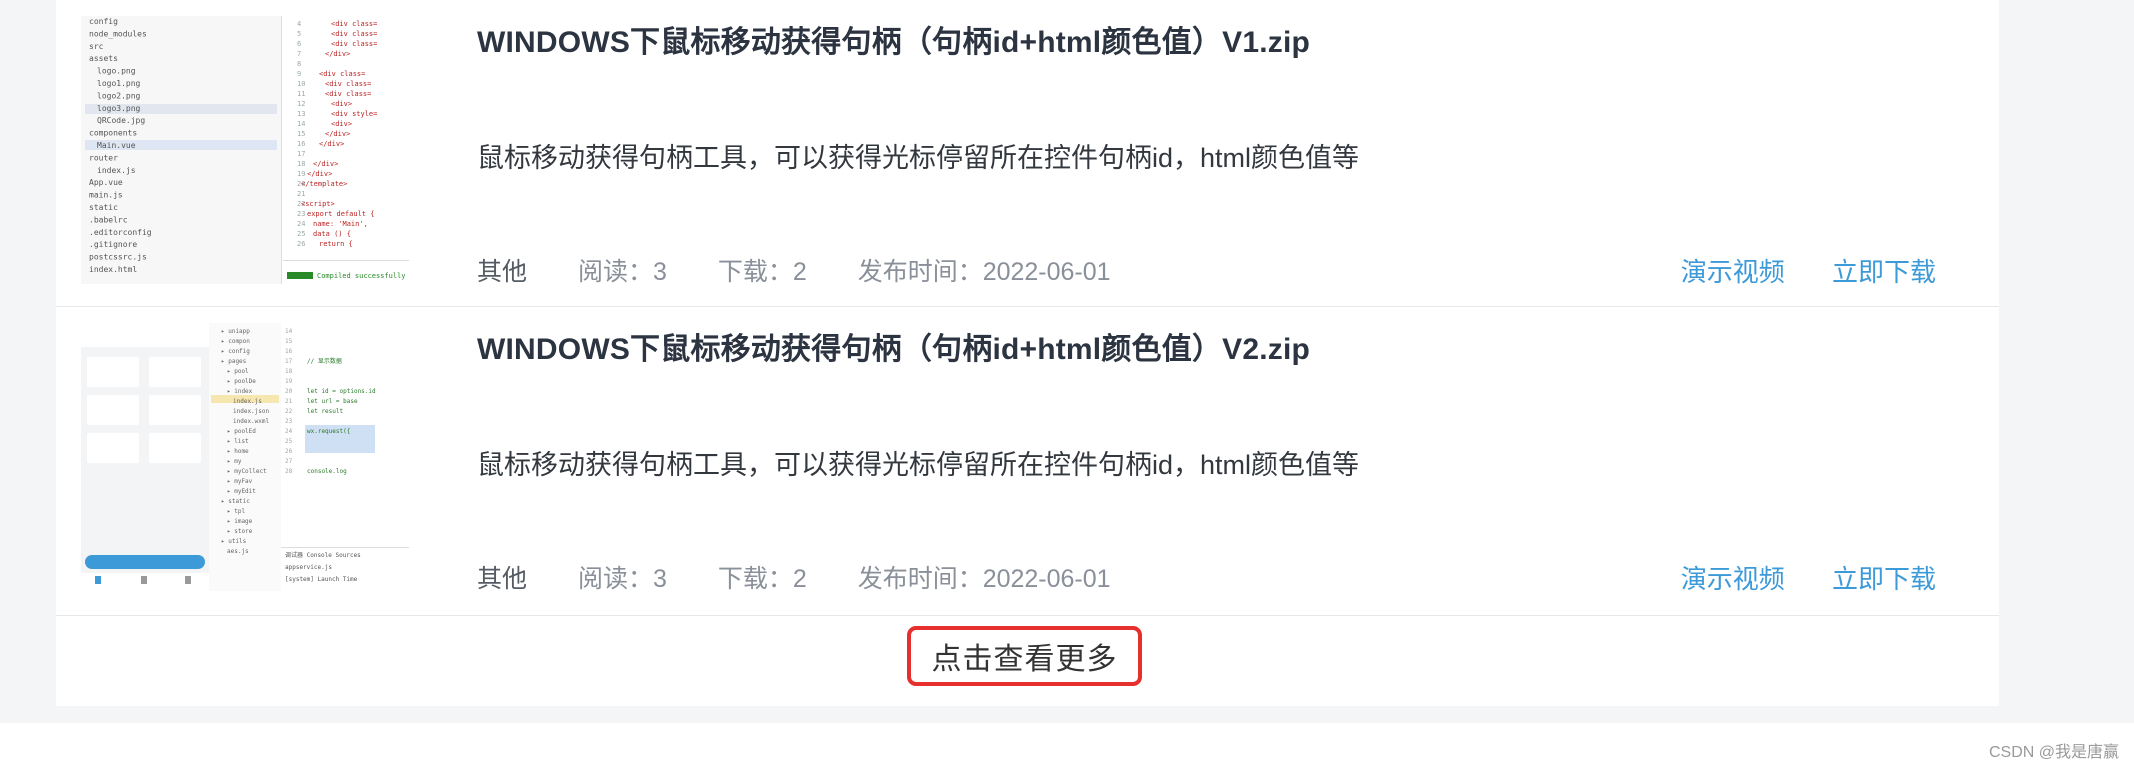 The image size is (2134, 766). I want to click on svg-text: 调试器 Console Sources, so click(323, 555).